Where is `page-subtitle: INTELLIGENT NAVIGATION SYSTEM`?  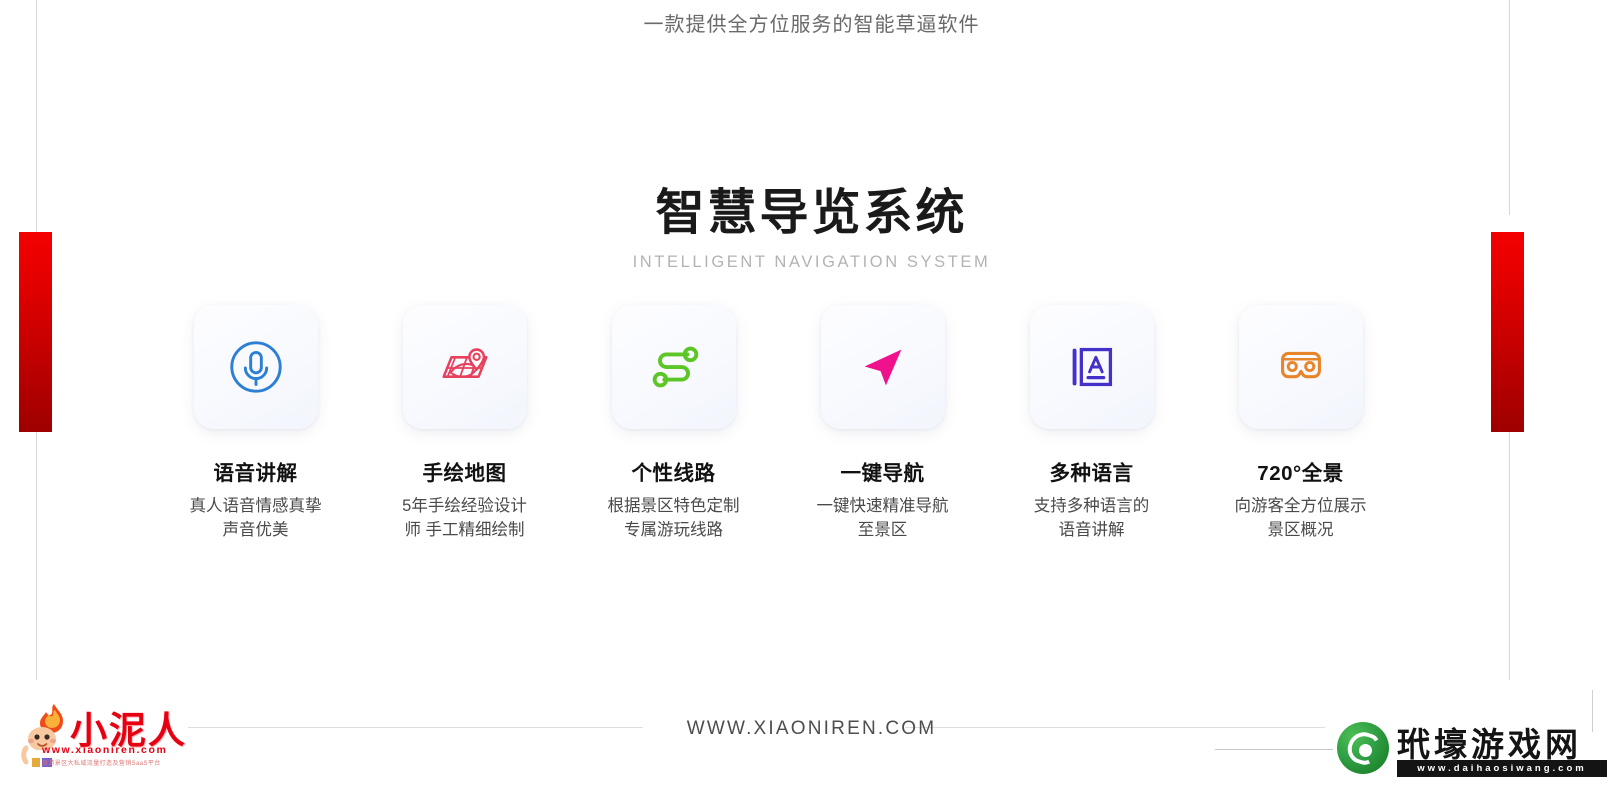 page-subtitle: INTELLIGENT NAVIGATION SYSTEM is located at coordinates (811, 262).